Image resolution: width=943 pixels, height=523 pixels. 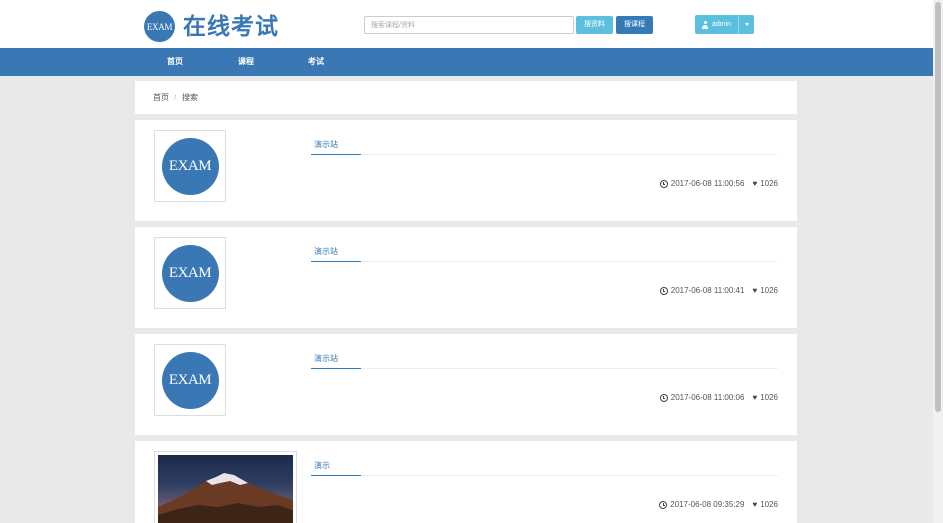 I want to click on result-title-row: 演示, so click(x=544, y=466).